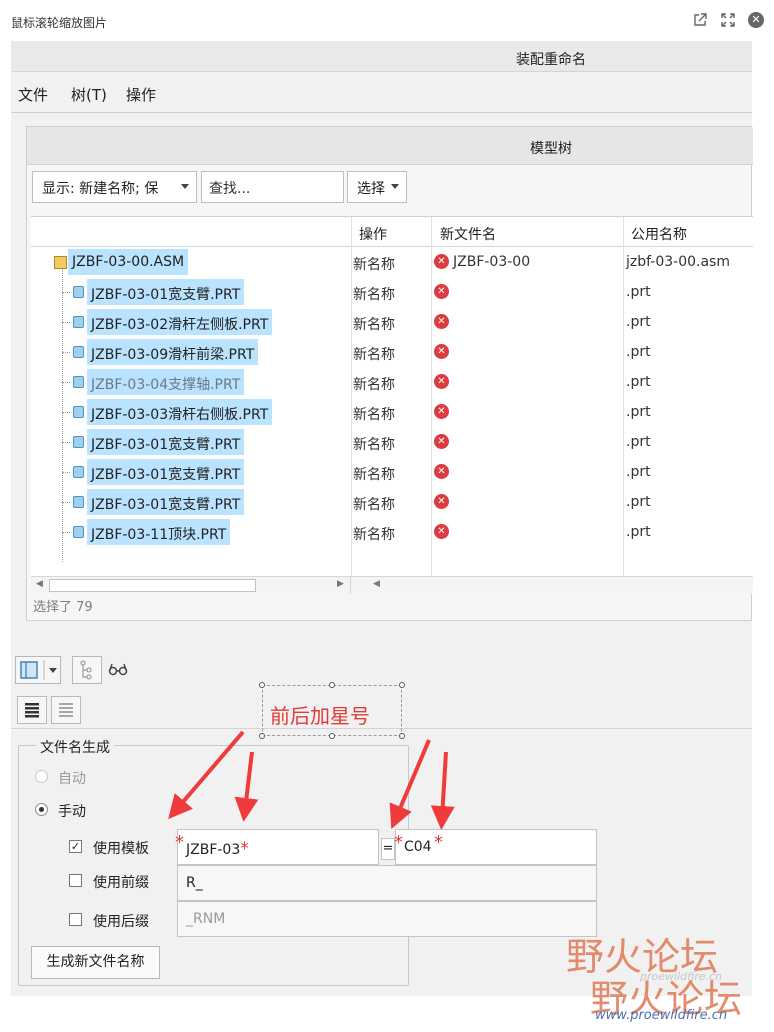  Describe the element at coordinates (118, 671) in the screenshot. I see `glasses-icon` at that location.